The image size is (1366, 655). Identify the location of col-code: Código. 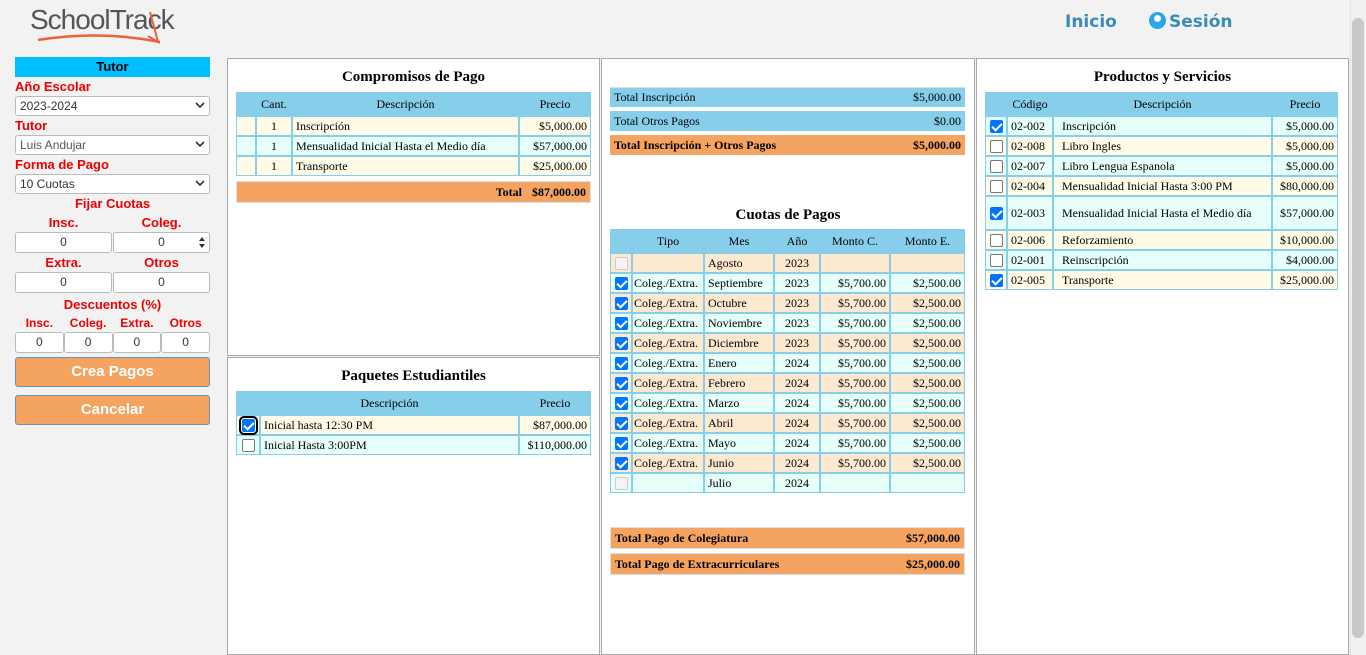
(1030, 104).